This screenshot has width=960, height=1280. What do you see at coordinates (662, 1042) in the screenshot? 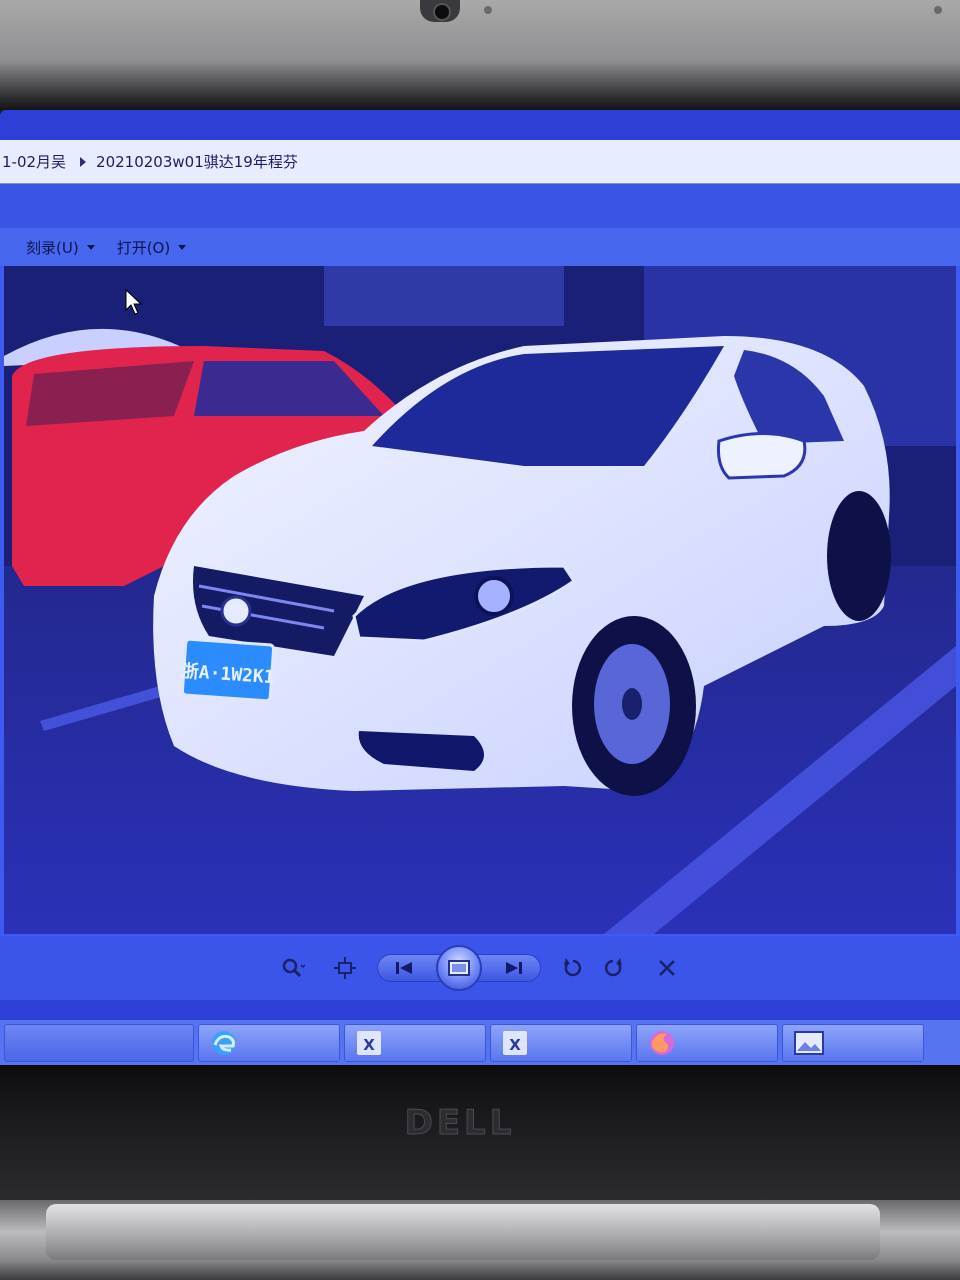
I see `firefox-icon` at bounding box center [662, 1042].